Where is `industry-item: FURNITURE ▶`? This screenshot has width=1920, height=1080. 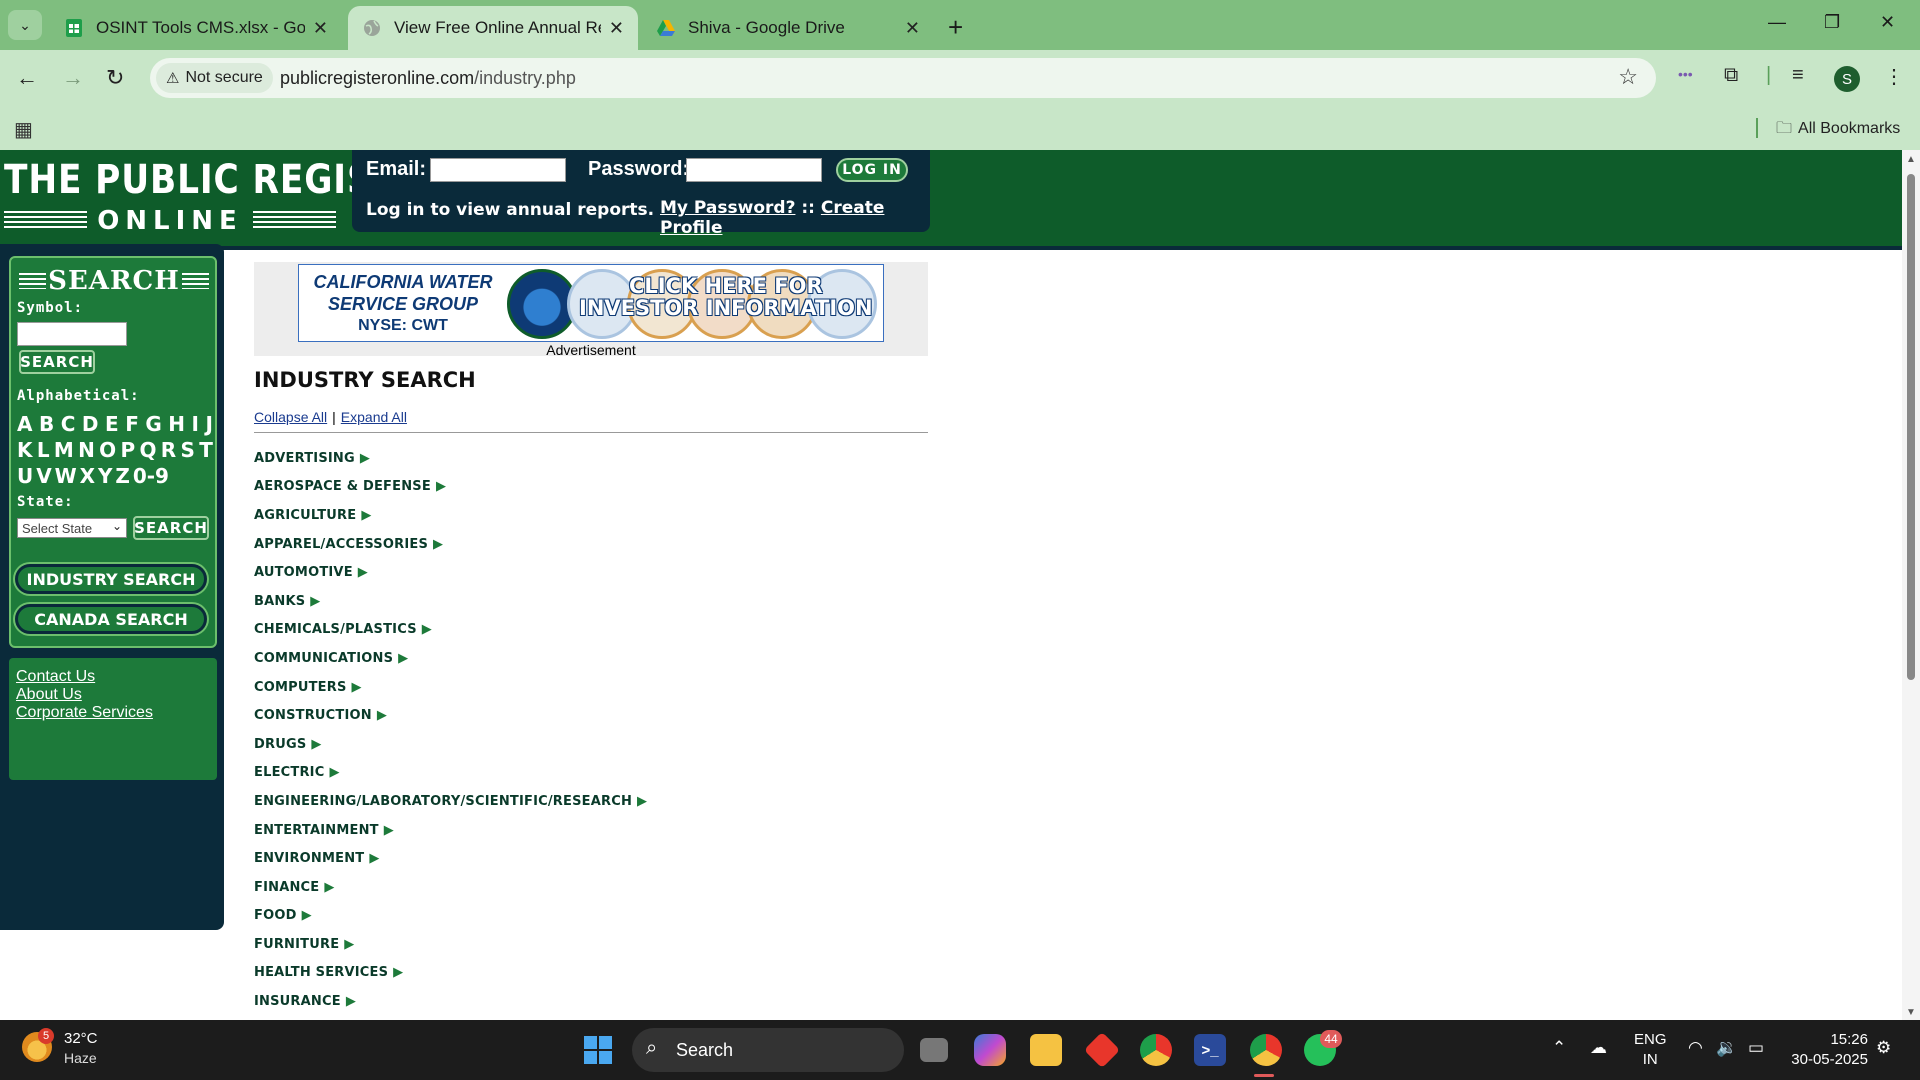 industry-item: FURNITURE ▶ is located at coordinates (450, 944).